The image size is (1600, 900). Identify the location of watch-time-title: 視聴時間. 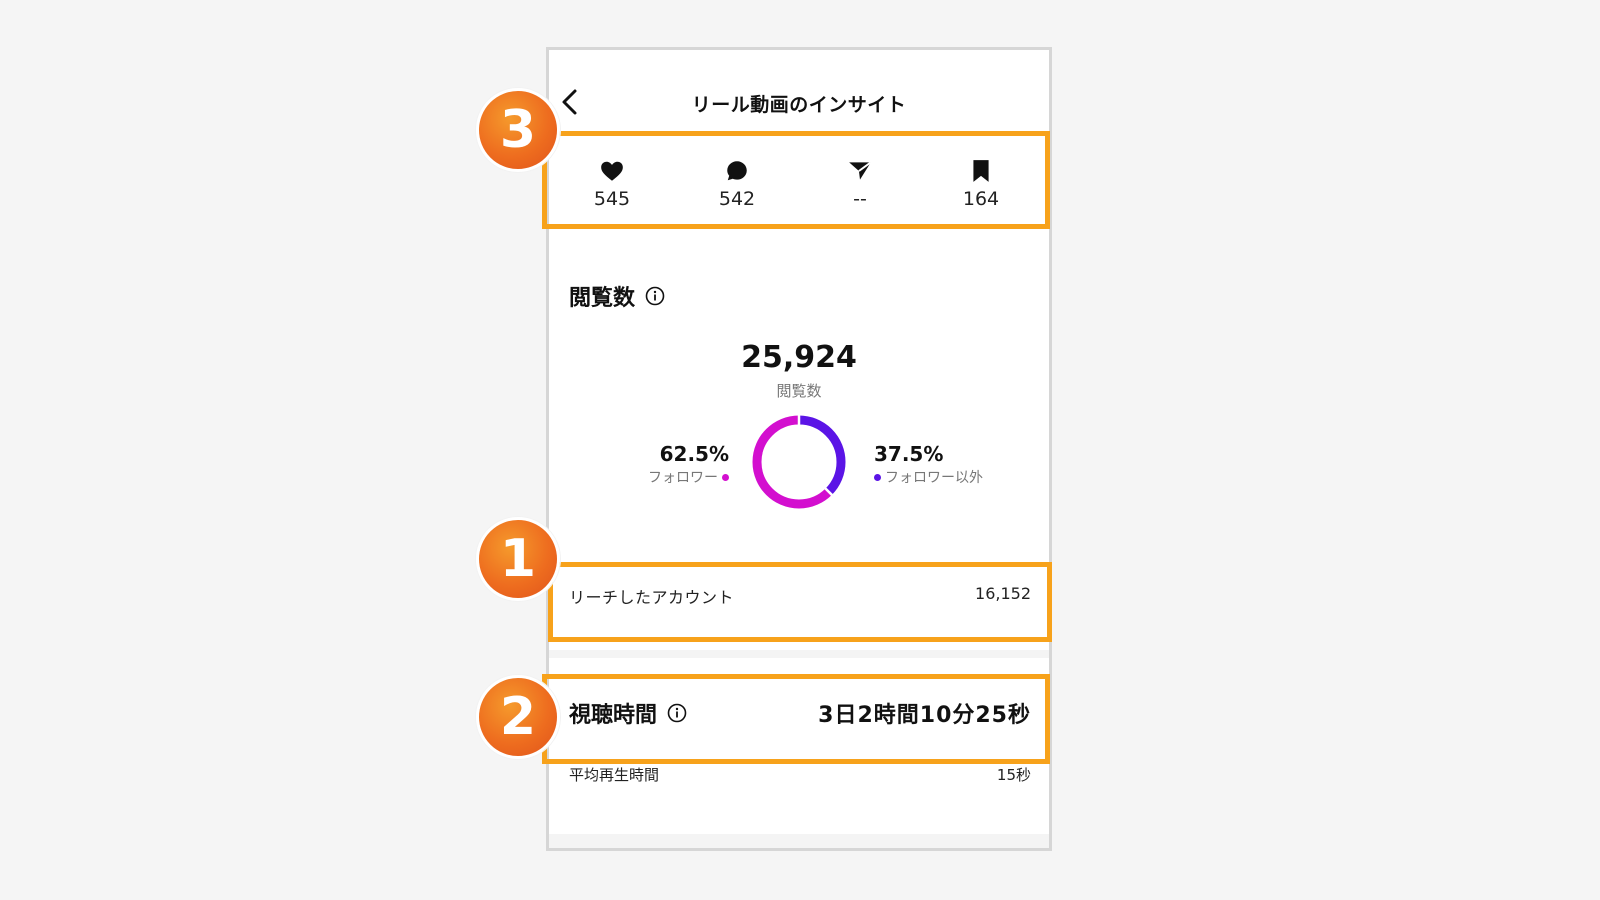
(628, 713).